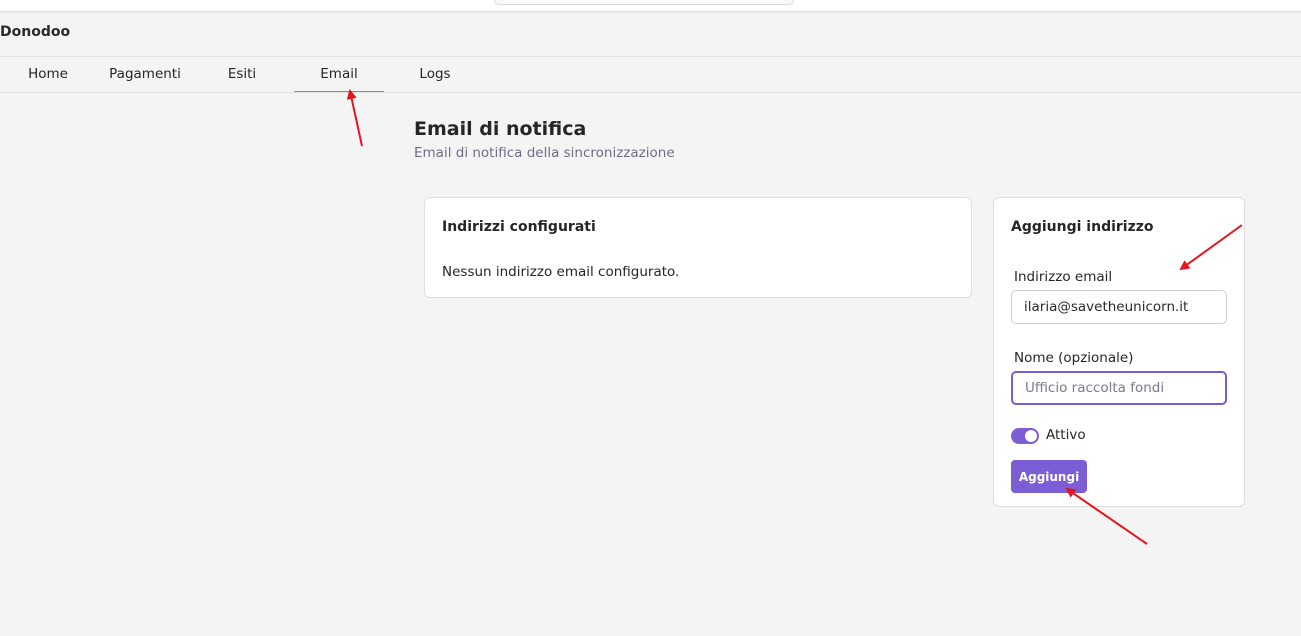  I want to click on configured-addresses-title: Indirizzi configurati, so click(519, 227).